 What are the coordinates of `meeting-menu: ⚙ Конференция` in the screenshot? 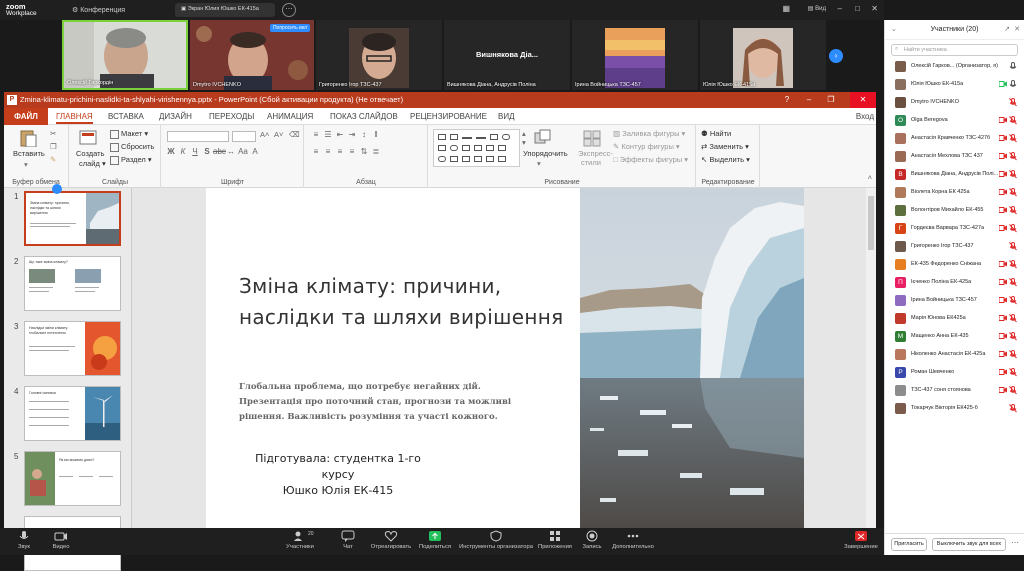 It's located at (98, 10).